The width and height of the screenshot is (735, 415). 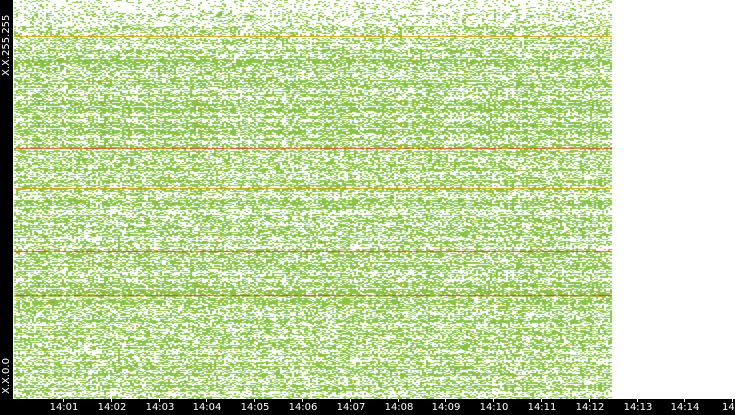 I want to click on x-tick-label: 14:13, so click(x=638, y=407).